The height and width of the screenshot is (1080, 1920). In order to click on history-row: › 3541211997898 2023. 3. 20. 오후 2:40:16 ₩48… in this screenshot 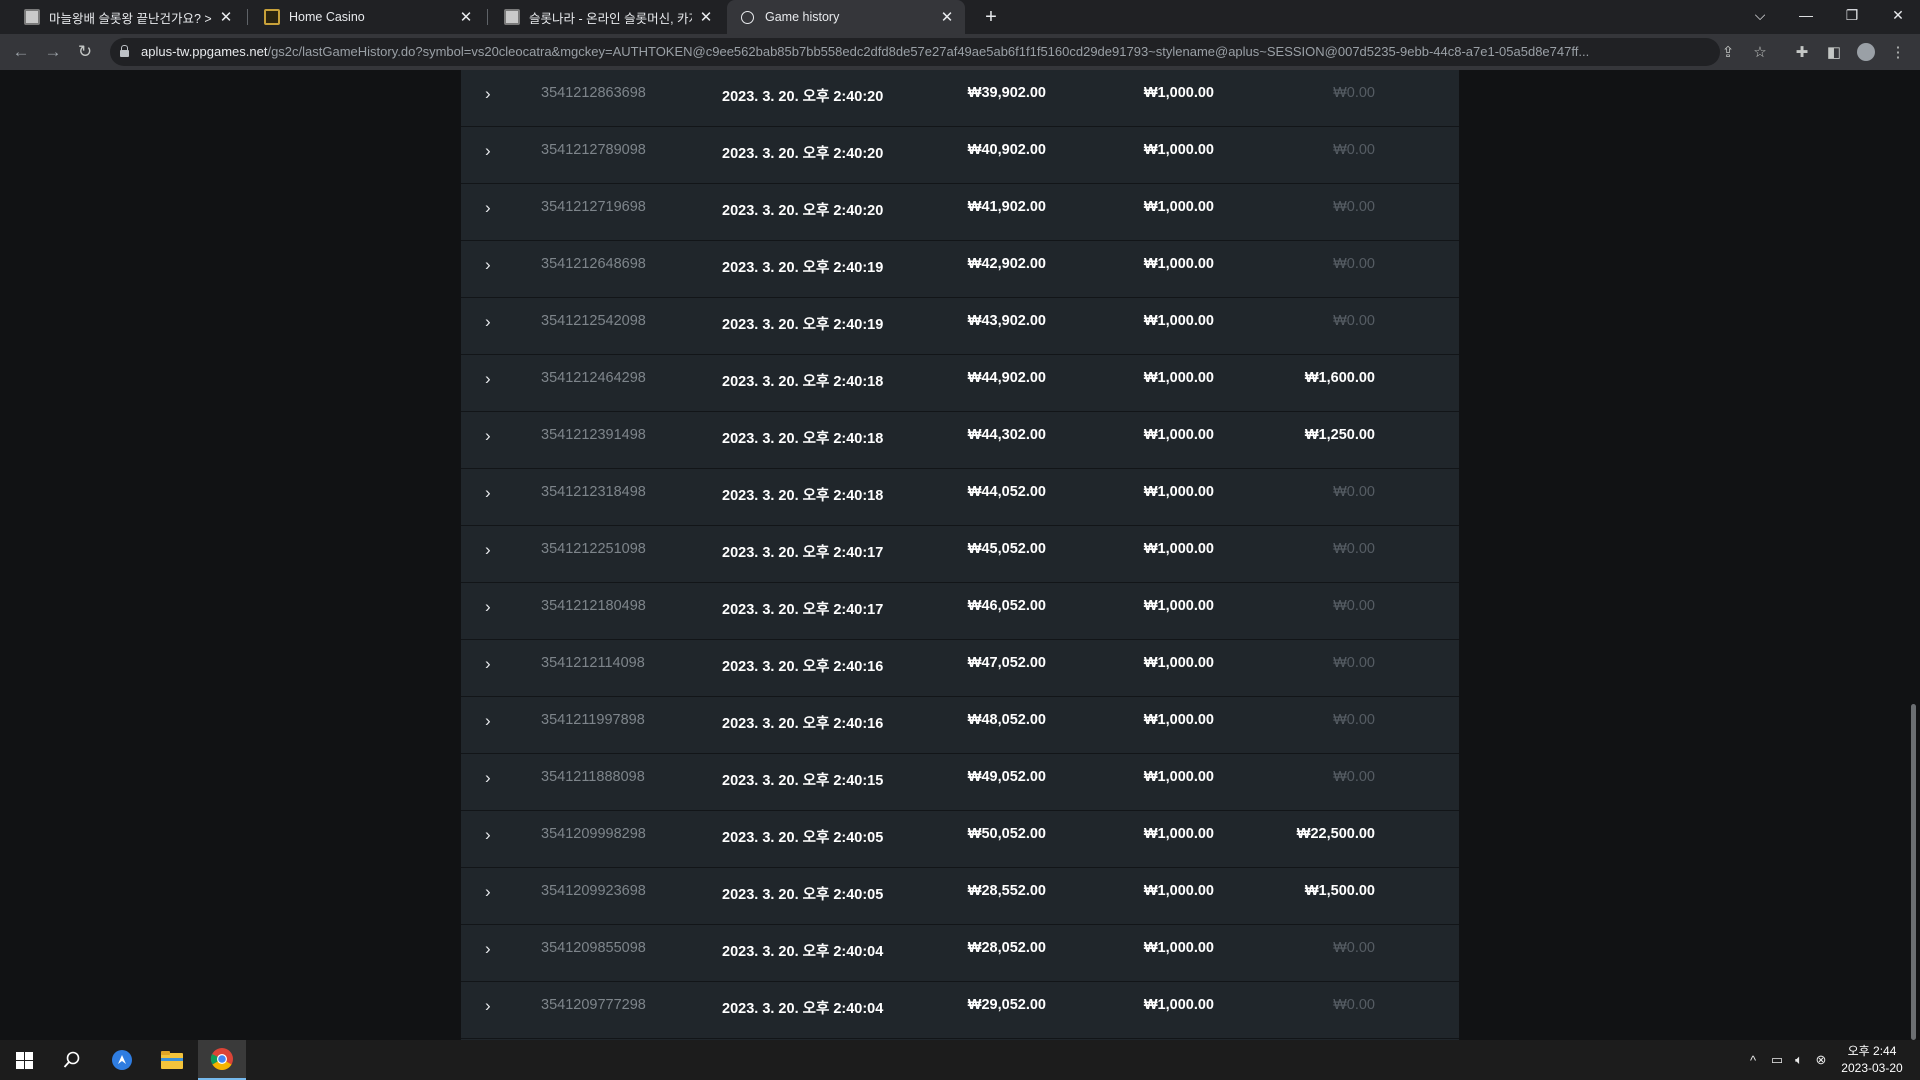, I will do `click(960, 725)`.